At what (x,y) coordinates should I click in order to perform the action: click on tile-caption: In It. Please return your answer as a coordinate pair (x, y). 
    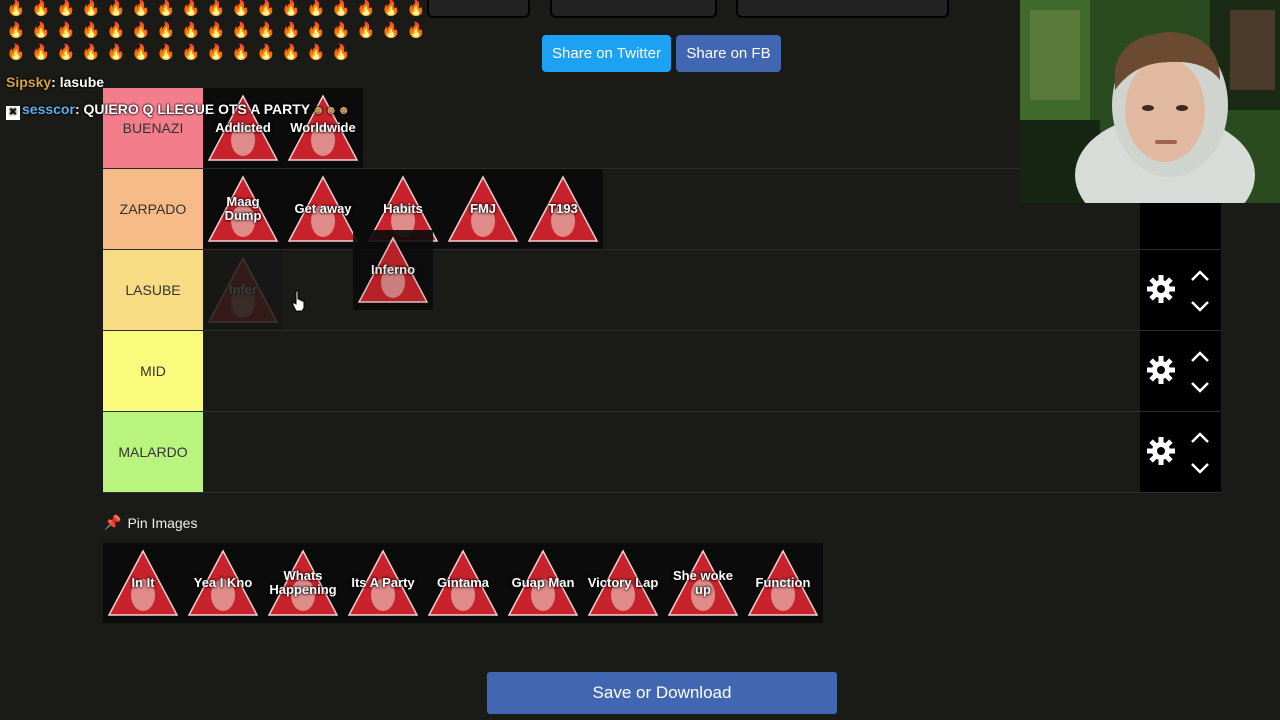
    Looking at the image, I should click on (143, 582).